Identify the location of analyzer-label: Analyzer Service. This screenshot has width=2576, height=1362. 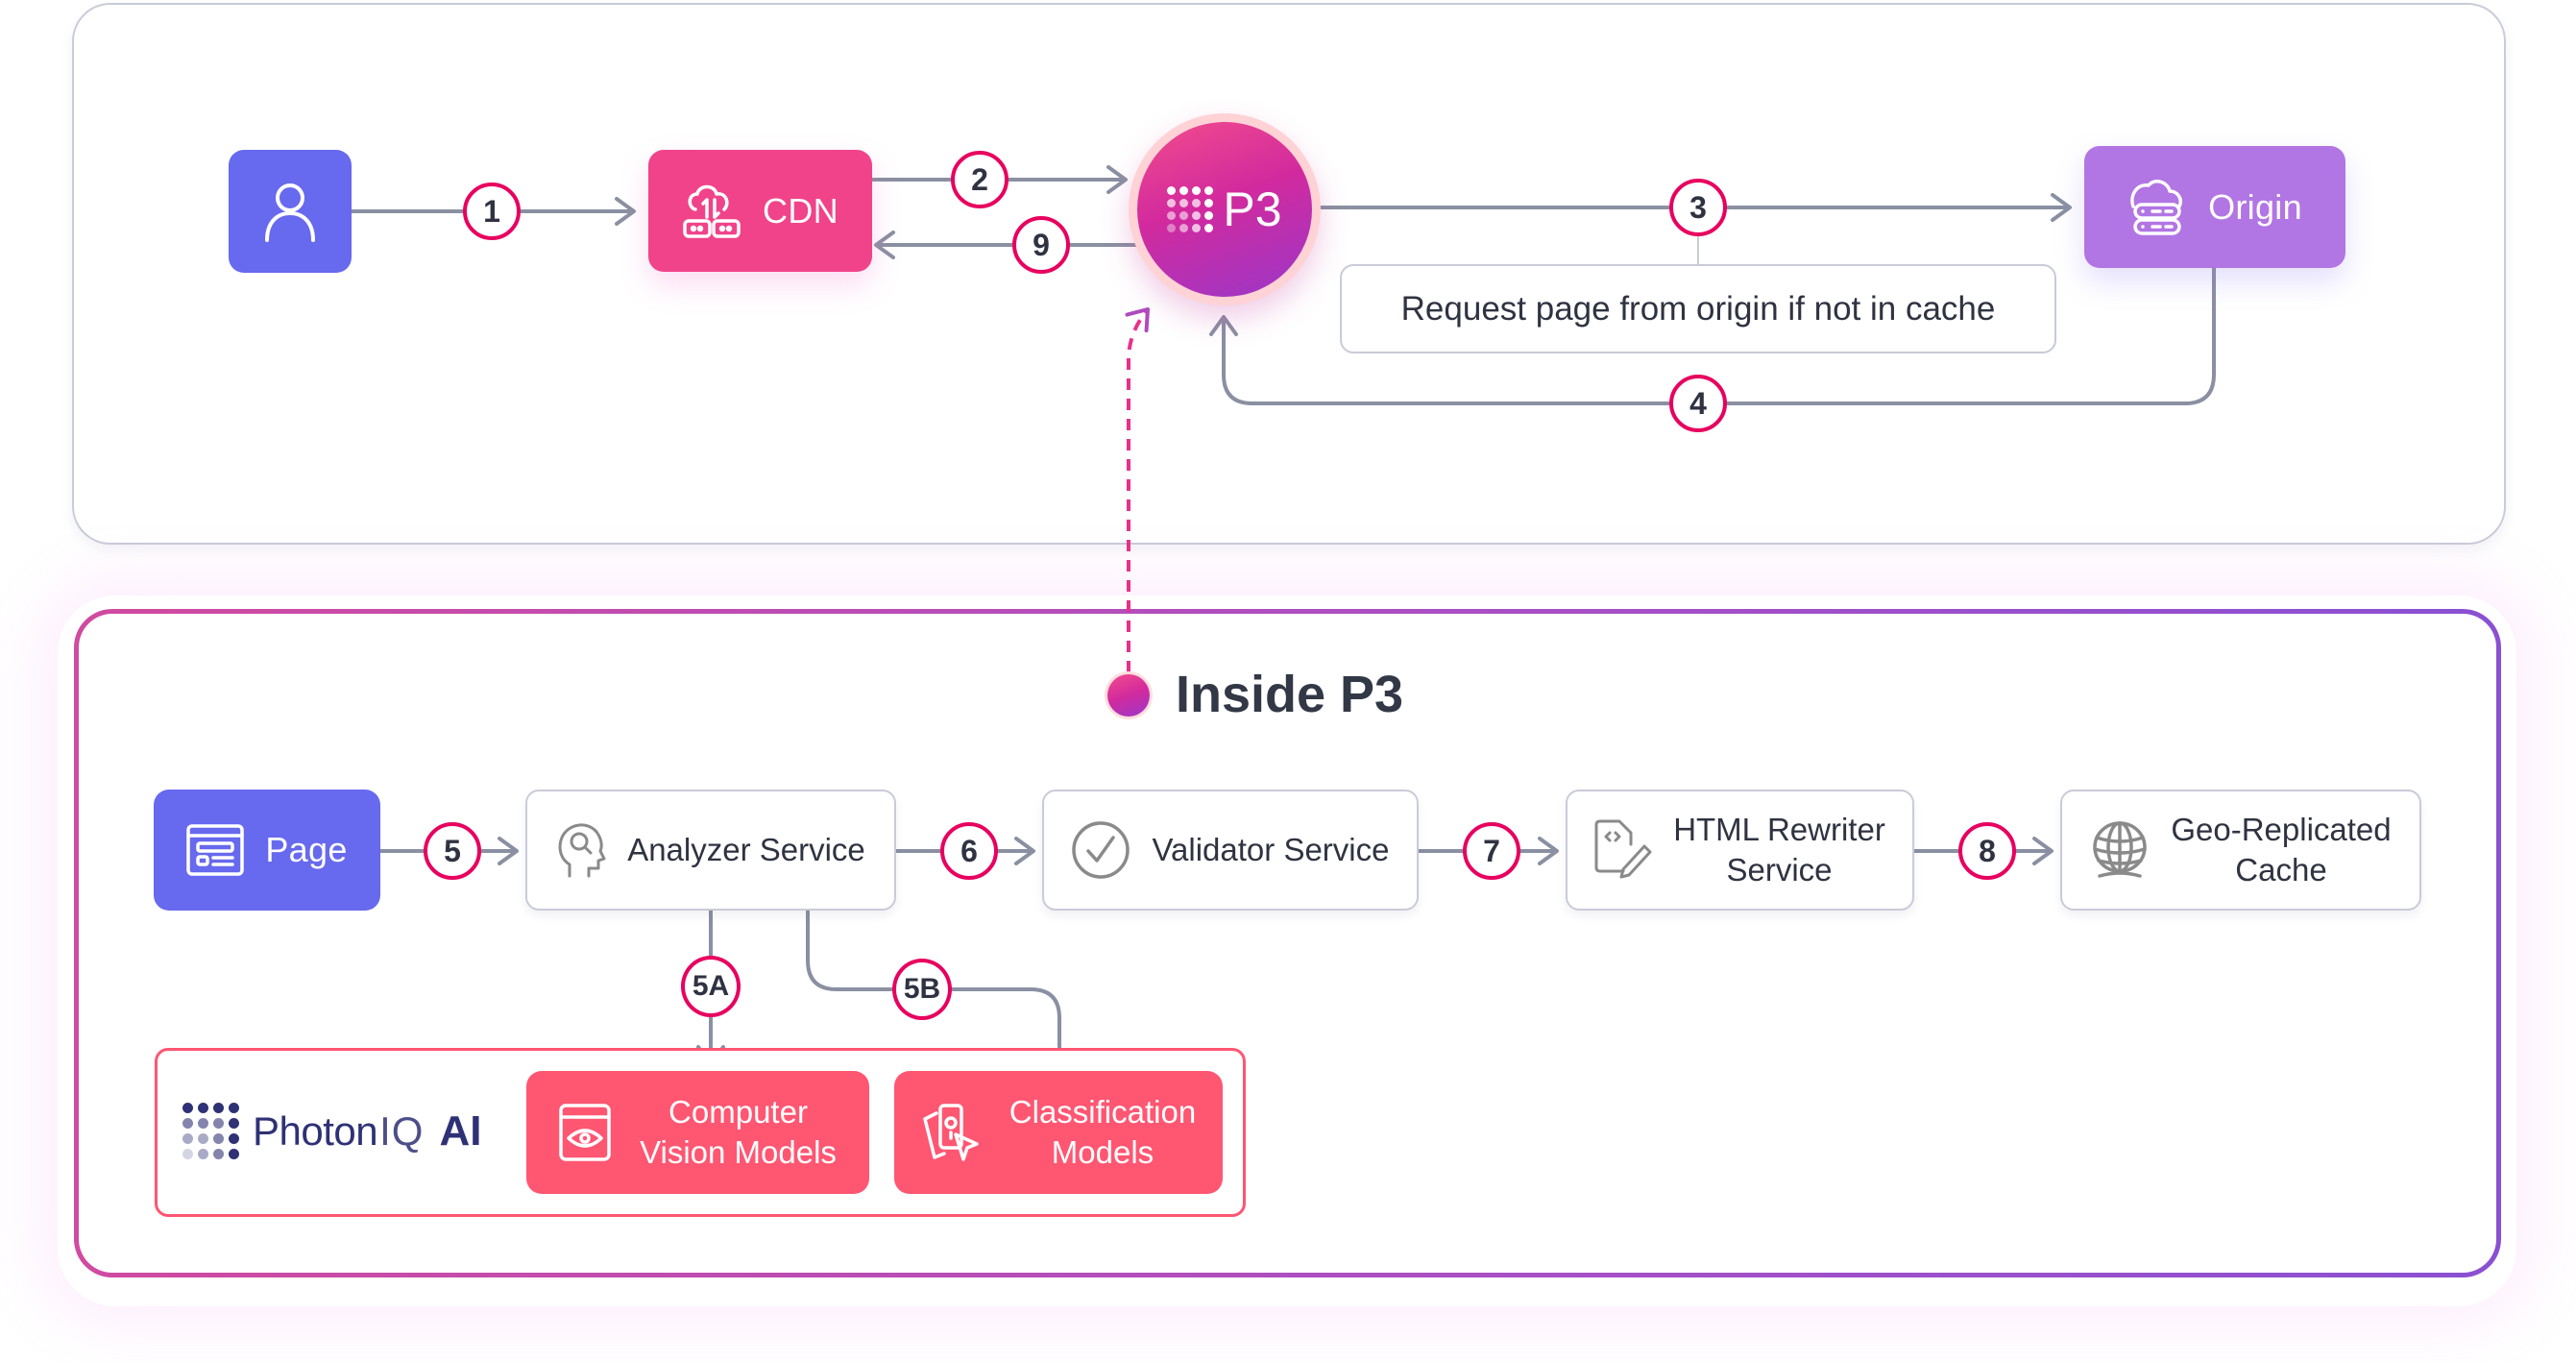
(746, 850).